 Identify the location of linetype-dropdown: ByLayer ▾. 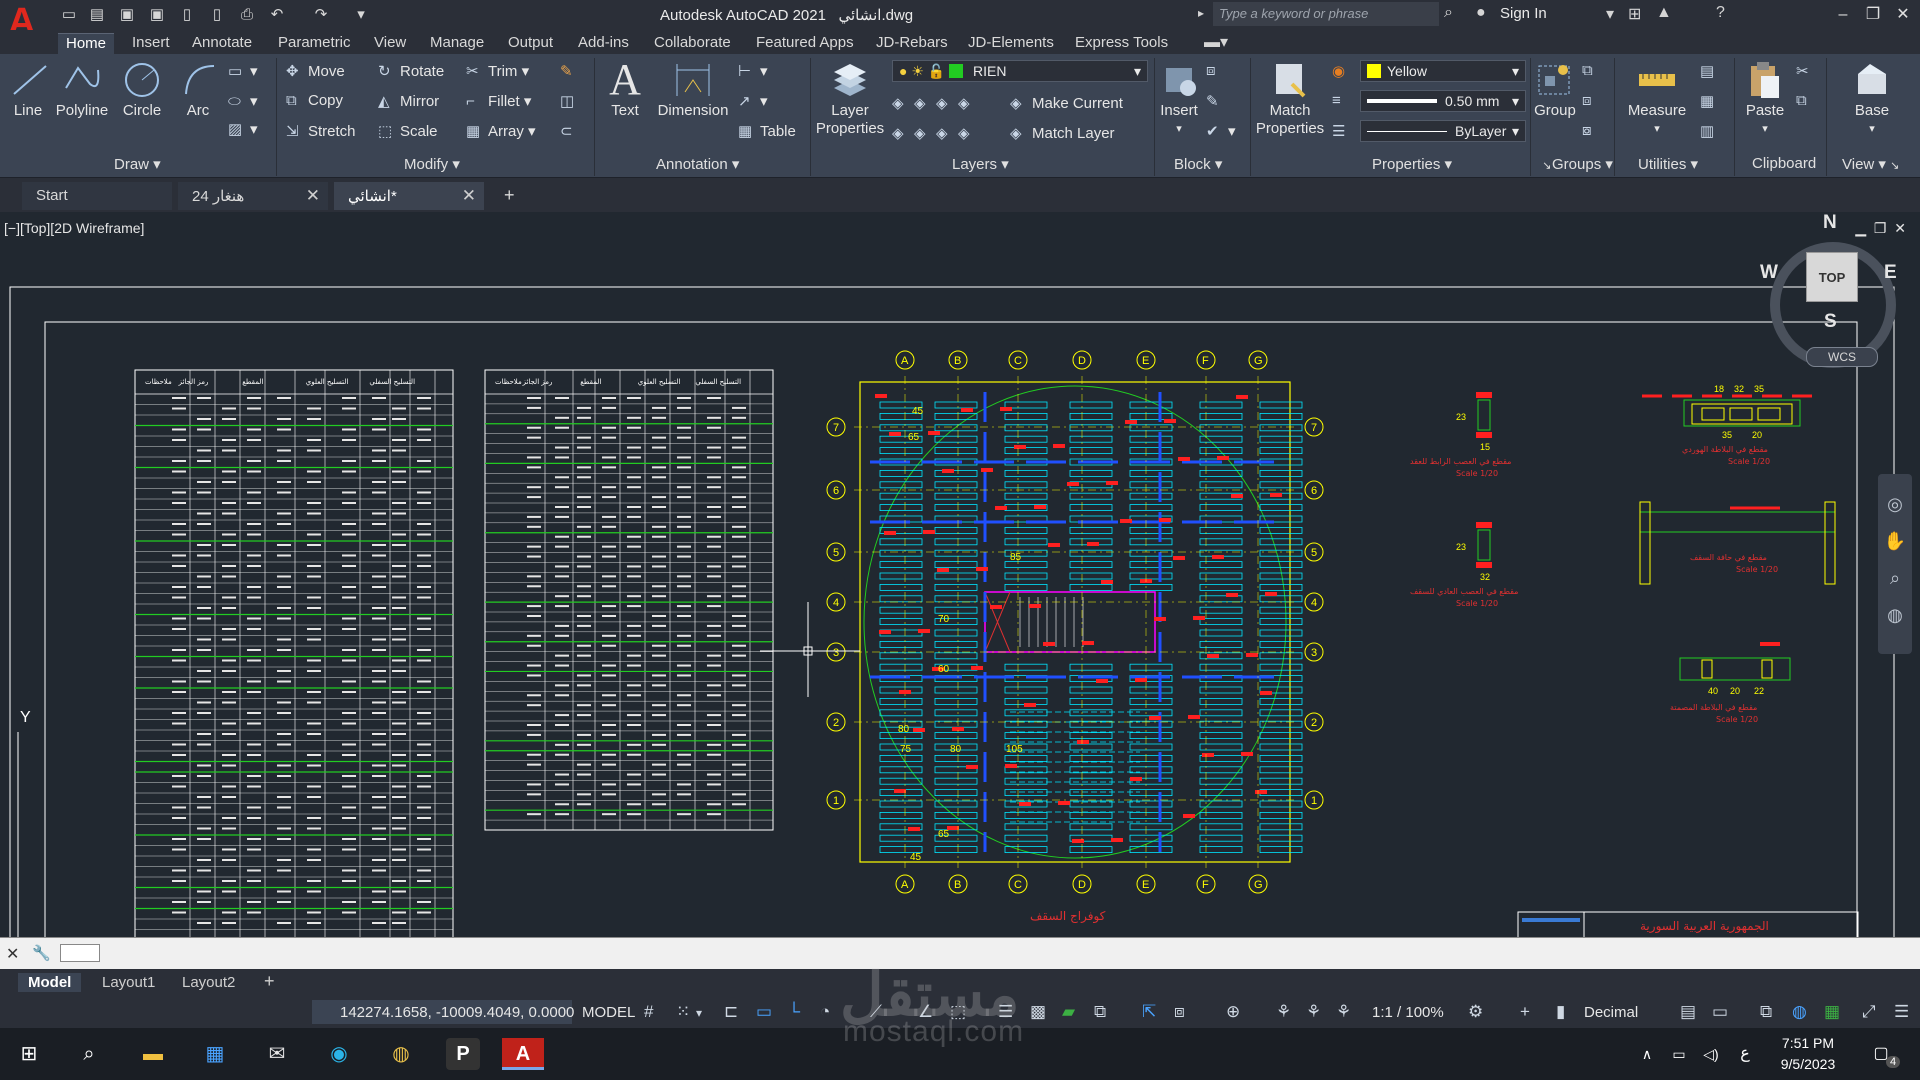
(1443, 131).